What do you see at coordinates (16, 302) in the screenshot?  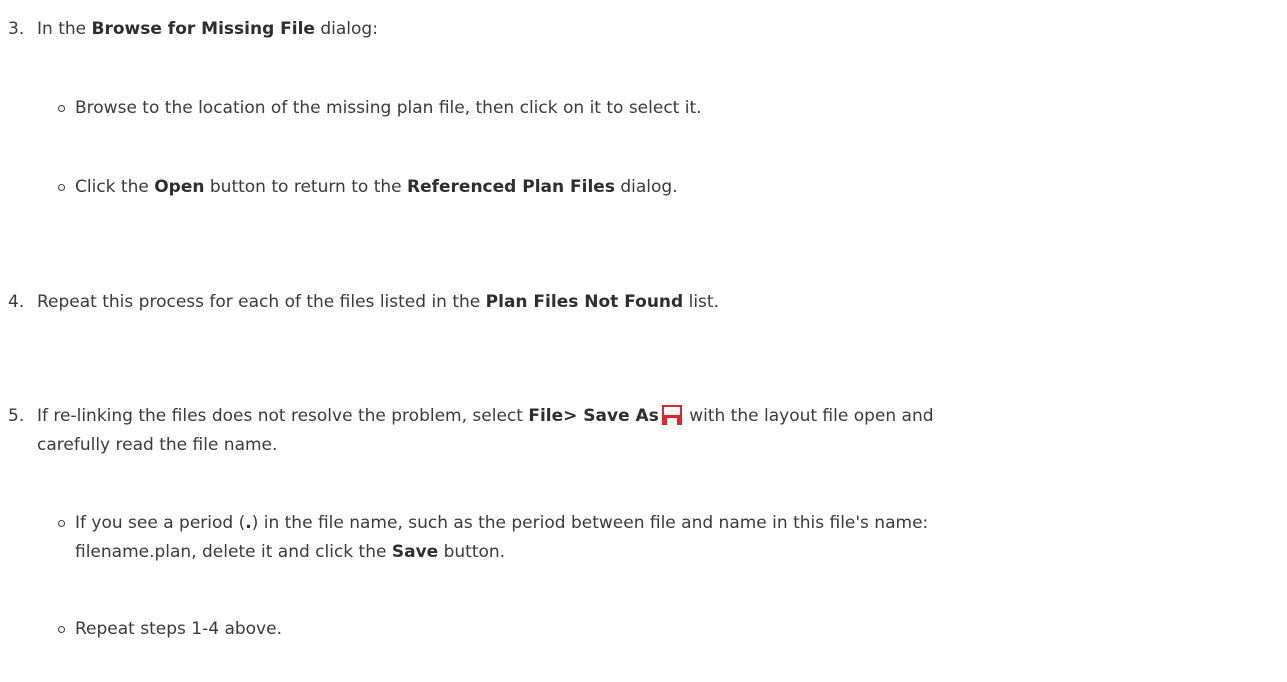 I see `step-number: 4.` at bounding box center [16, 302].